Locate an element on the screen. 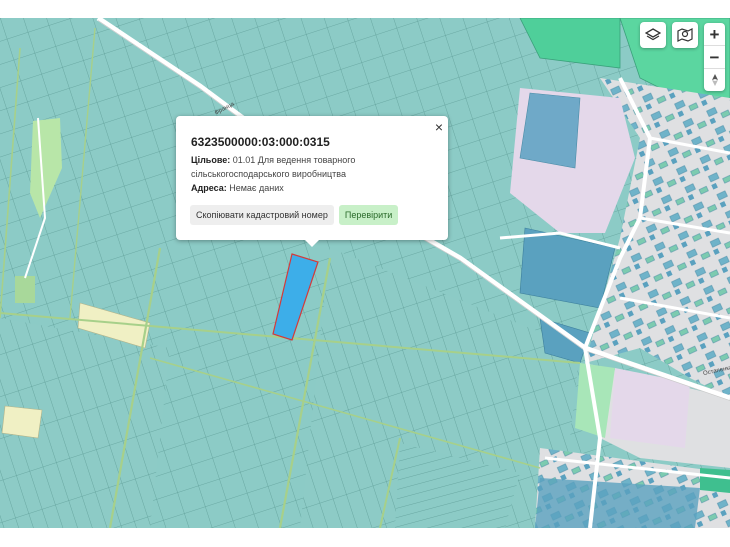  basemap-button is located at coordinates (685, 35).